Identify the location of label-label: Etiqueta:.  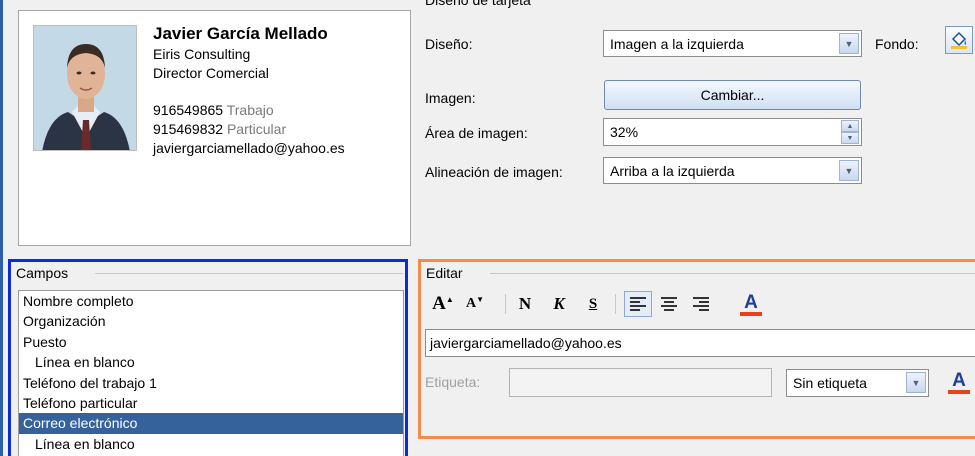
(453, 382).